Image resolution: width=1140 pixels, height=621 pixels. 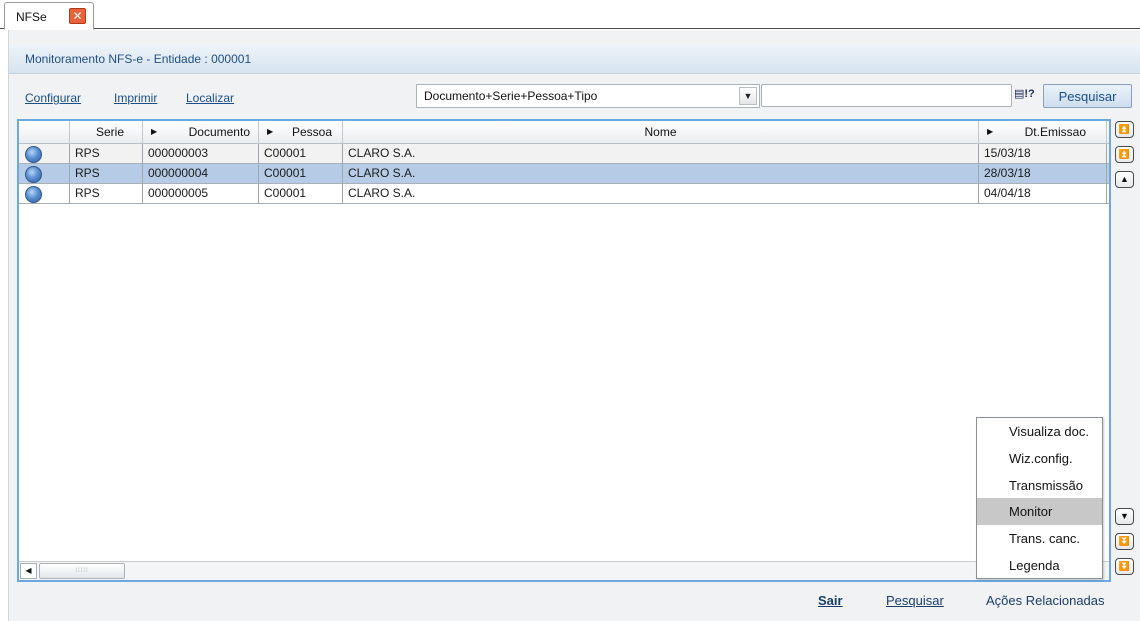 I want to click on dt-emissao-cell: 15/03/18, so click(x=1043, y=154).